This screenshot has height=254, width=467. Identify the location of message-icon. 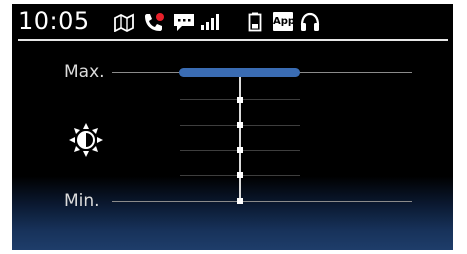
(184, 22).